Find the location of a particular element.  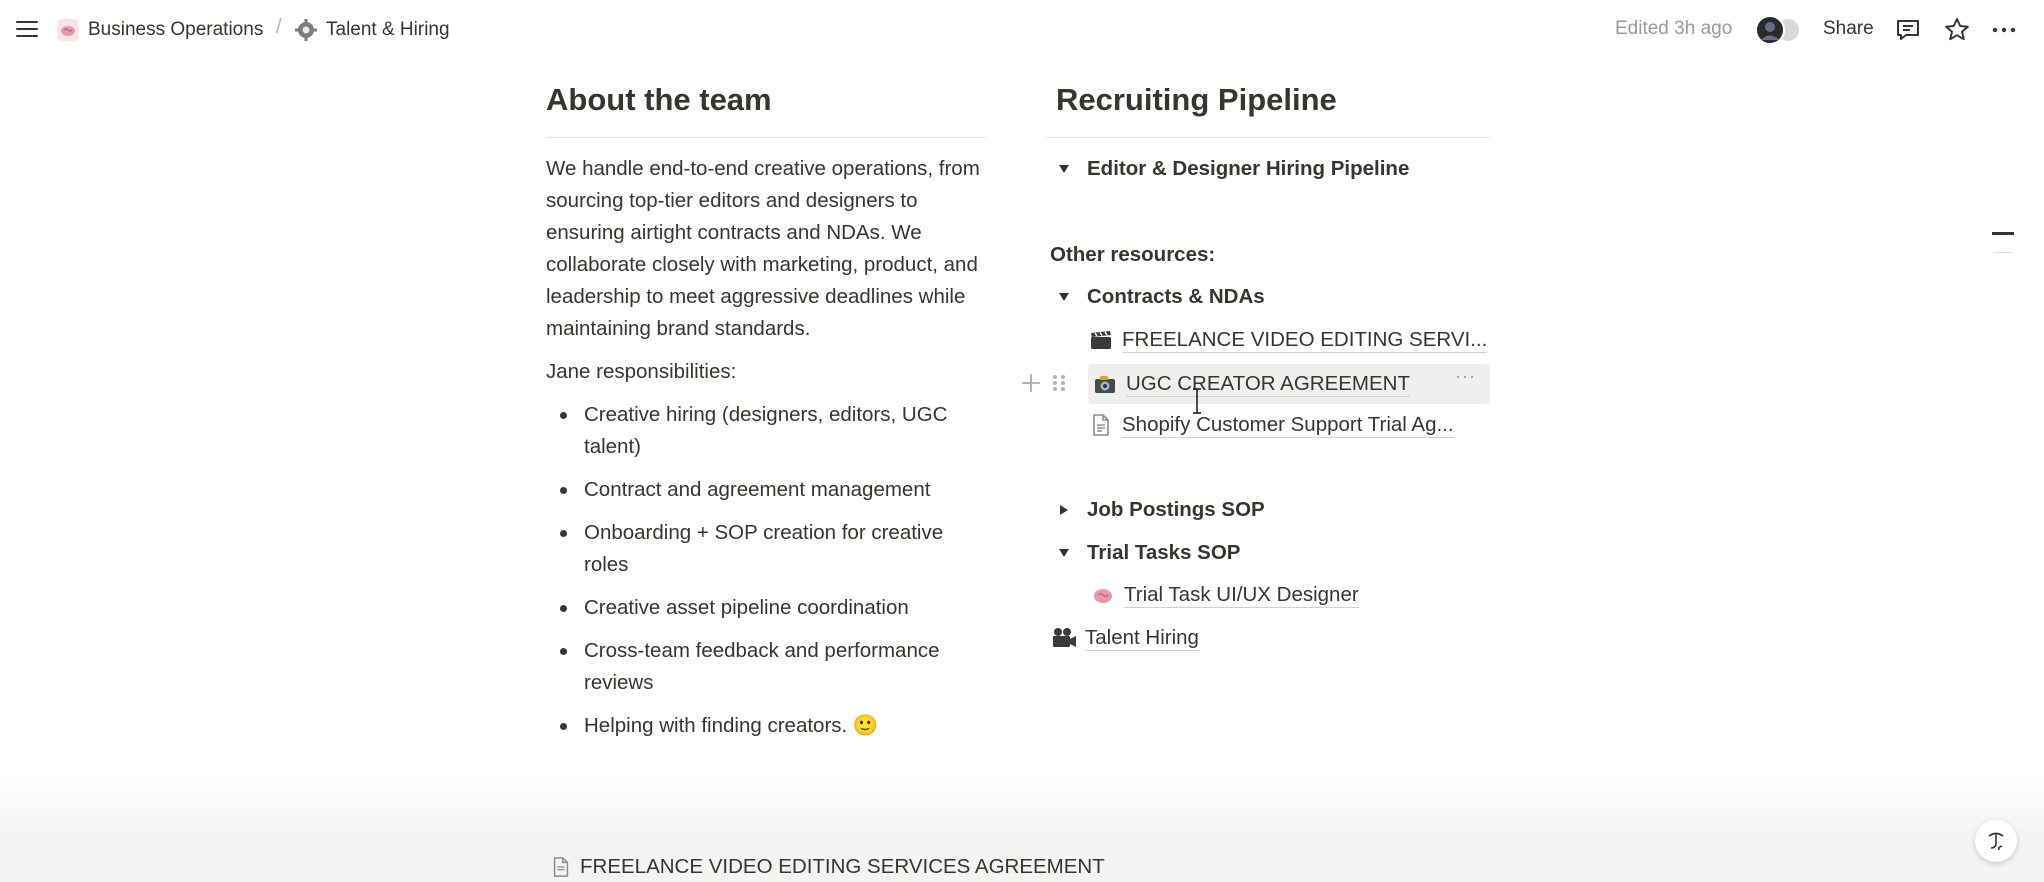

breadcrumb-business-operations: Business Operations is located at coordinates (159, 30).